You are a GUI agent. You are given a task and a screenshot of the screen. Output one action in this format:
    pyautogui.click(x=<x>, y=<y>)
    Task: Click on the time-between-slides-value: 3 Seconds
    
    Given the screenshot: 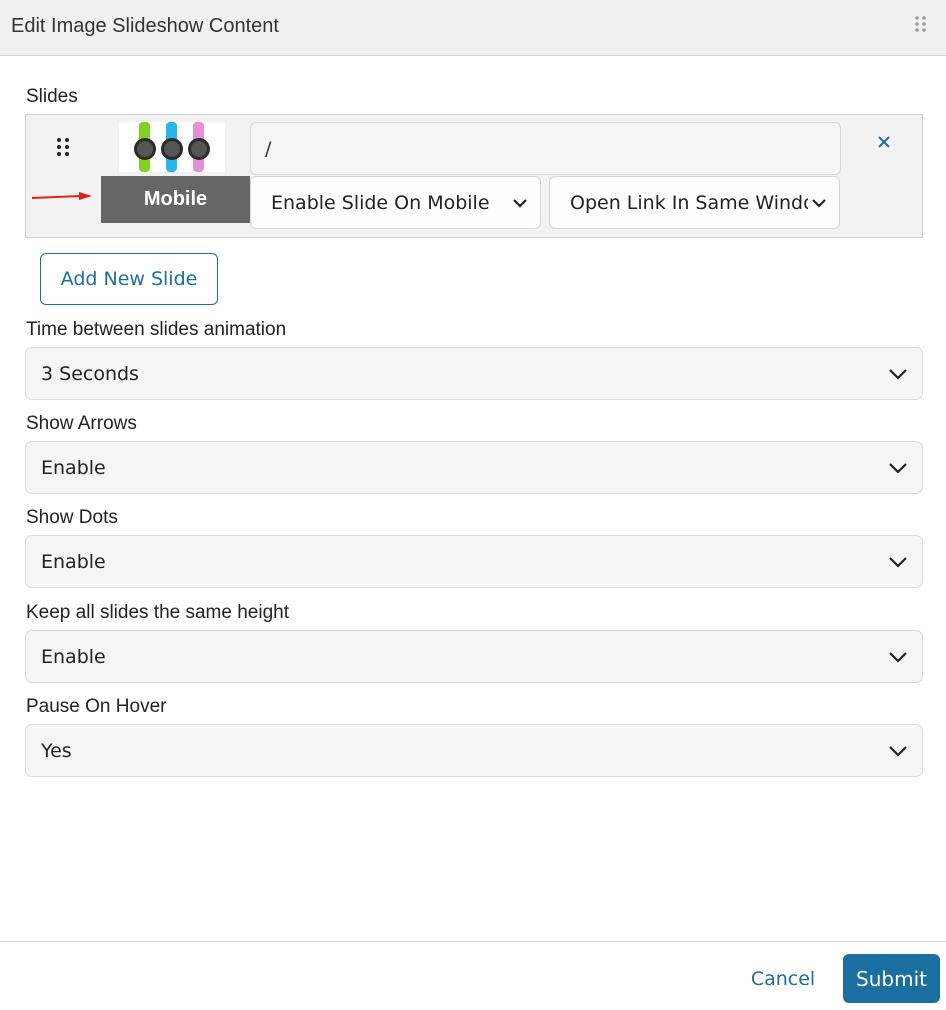 What is the action you would take?
    pyautogui.click(x=90, y=373)
    